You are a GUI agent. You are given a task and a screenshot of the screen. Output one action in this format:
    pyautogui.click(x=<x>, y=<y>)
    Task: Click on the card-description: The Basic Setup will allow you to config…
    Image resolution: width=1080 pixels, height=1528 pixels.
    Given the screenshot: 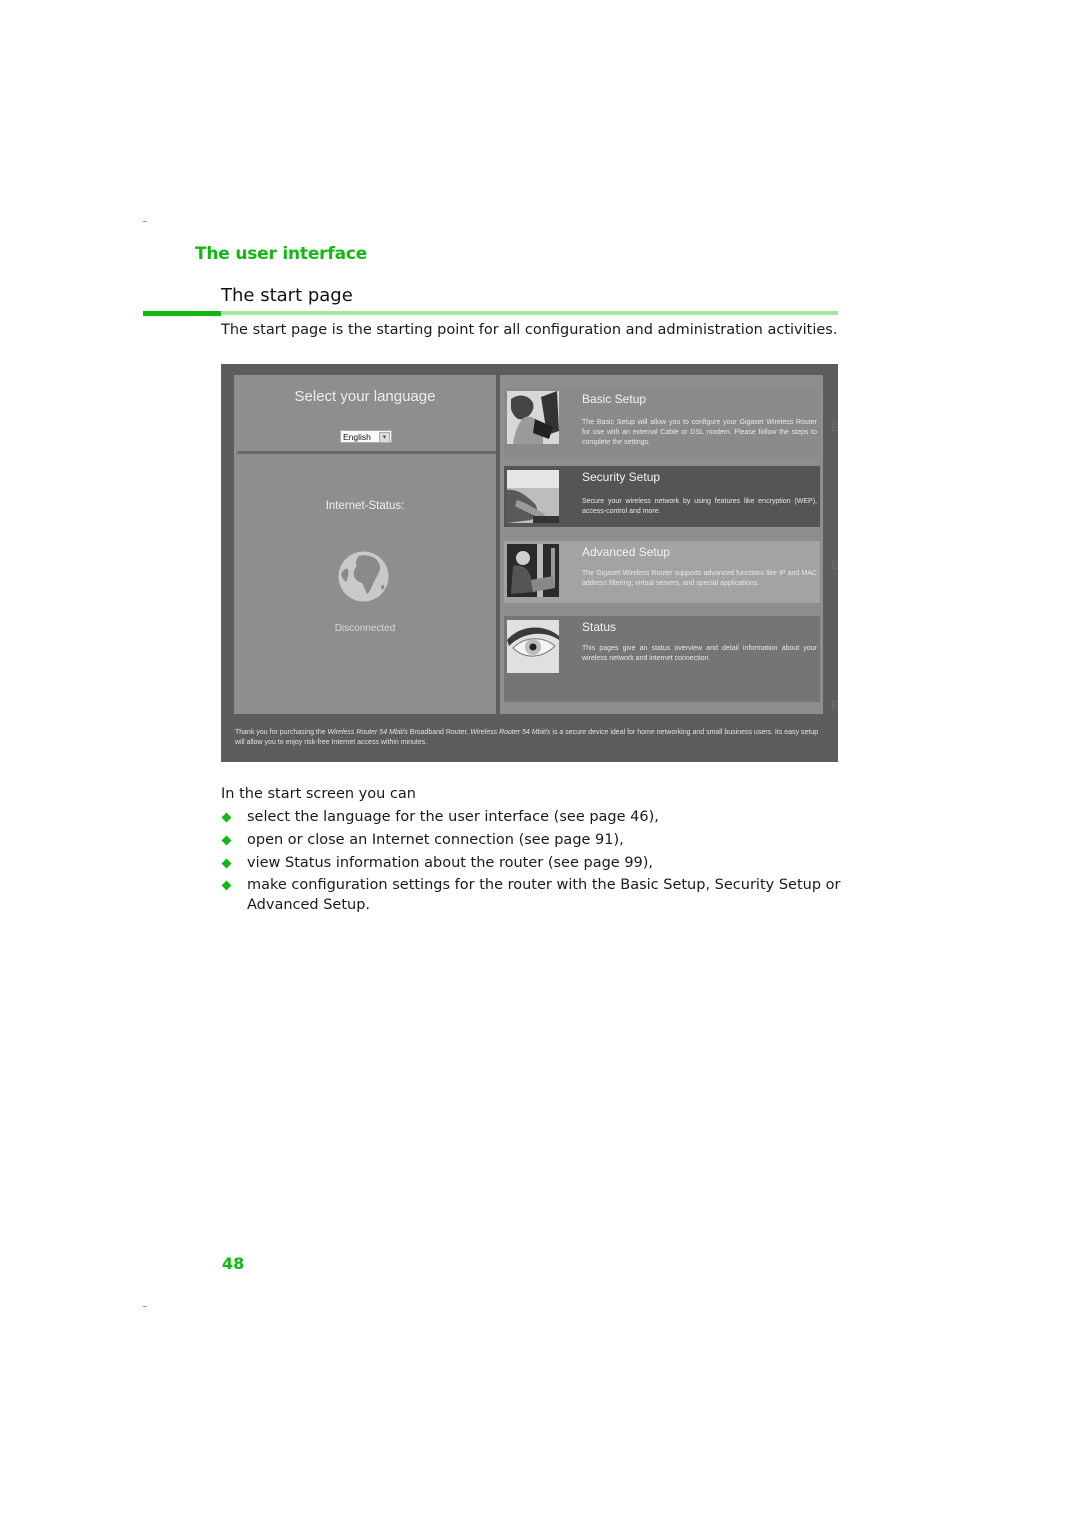 What is the action you would take?
    pyautogui.click(x=699, y=432)
    